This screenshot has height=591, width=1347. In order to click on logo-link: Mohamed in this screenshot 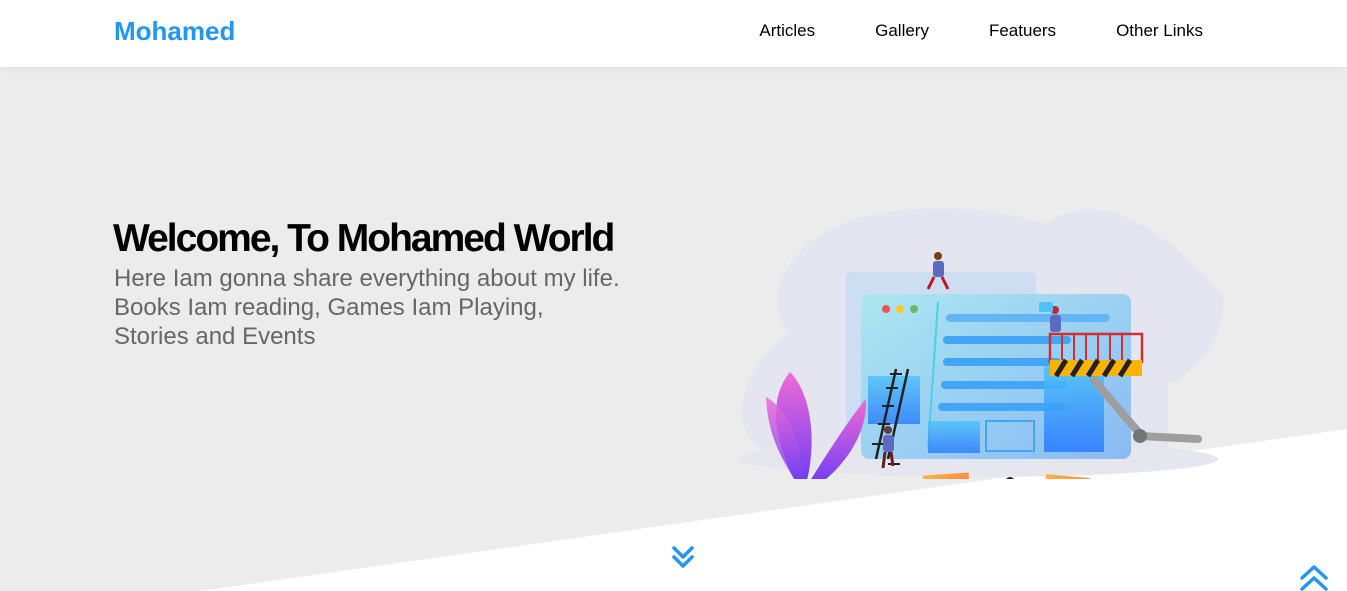, I will do `click(174, 31)`.